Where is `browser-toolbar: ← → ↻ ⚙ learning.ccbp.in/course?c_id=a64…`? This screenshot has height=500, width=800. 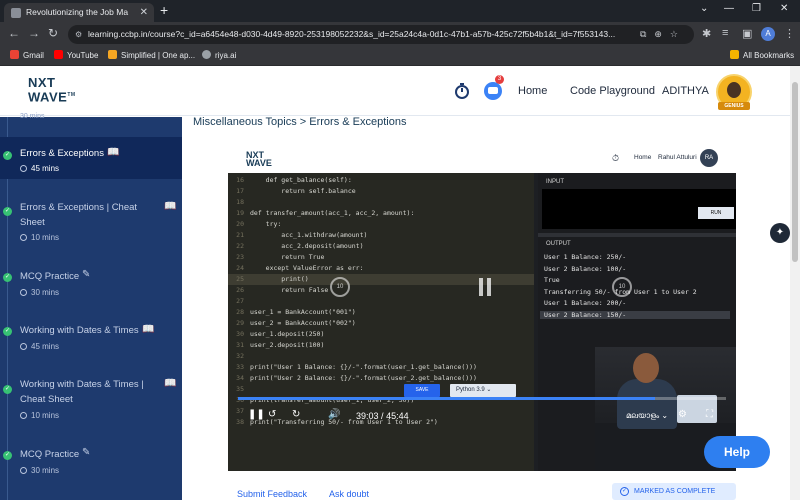
browser-toolbar: ← → ↻ ⚙ learning.ccbp.in/course?c_id=a64… is located at coordinates (400, 34).